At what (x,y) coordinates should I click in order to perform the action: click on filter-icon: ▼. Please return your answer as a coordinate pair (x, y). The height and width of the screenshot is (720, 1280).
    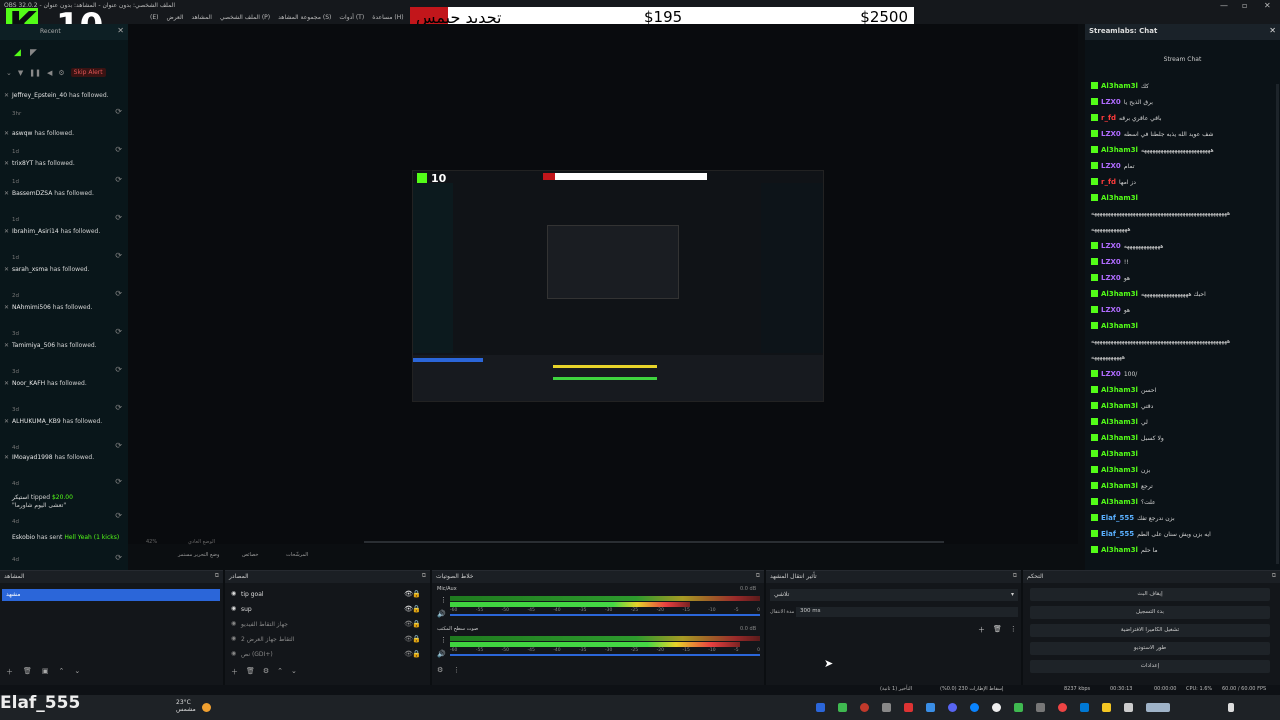
    Looking at the image, I should click on (20, 73).